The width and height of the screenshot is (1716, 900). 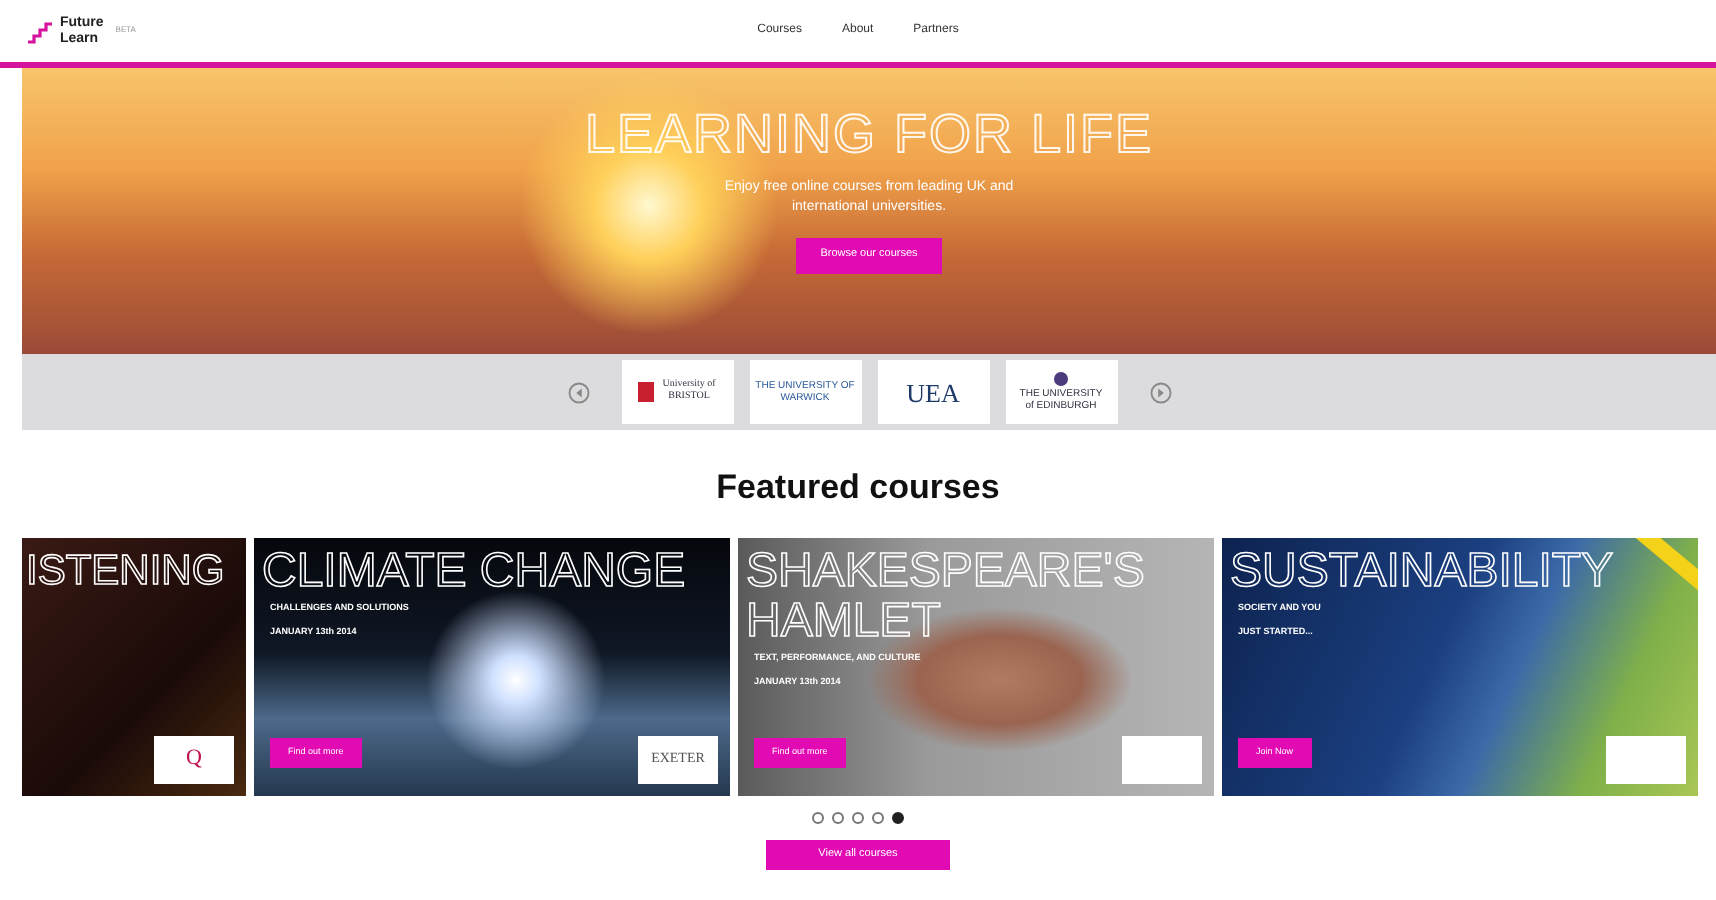 What do you see at coordinates (858, 488) in the screenshot?
I see `section-title: Featured courses` at bounding box center [858, 488].